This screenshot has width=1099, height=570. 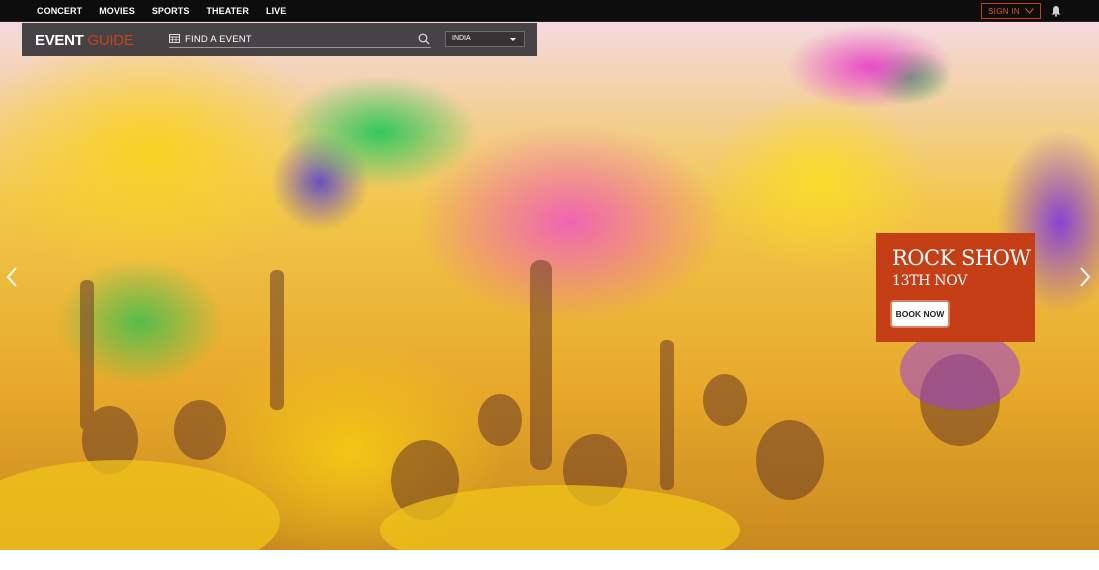 What do you see at coordinates (485, 39) in the screenshot?
I see `country-select: INDIA` at bounding box center [485, 39].